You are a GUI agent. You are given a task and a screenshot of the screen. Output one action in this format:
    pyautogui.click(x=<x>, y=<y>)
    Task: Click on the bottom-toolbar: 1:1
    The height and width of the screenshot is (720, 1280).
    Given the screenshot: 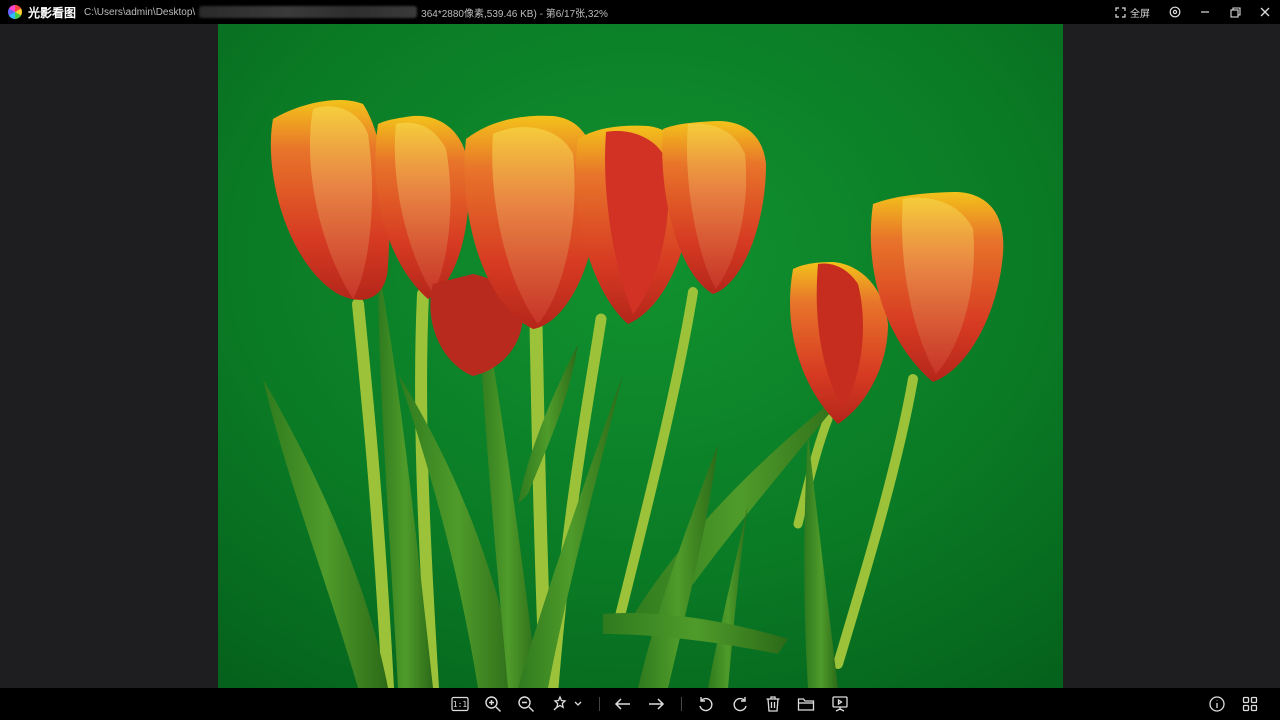 What is the action you would take?
    pyautogui.click(x=640, y=704)
    